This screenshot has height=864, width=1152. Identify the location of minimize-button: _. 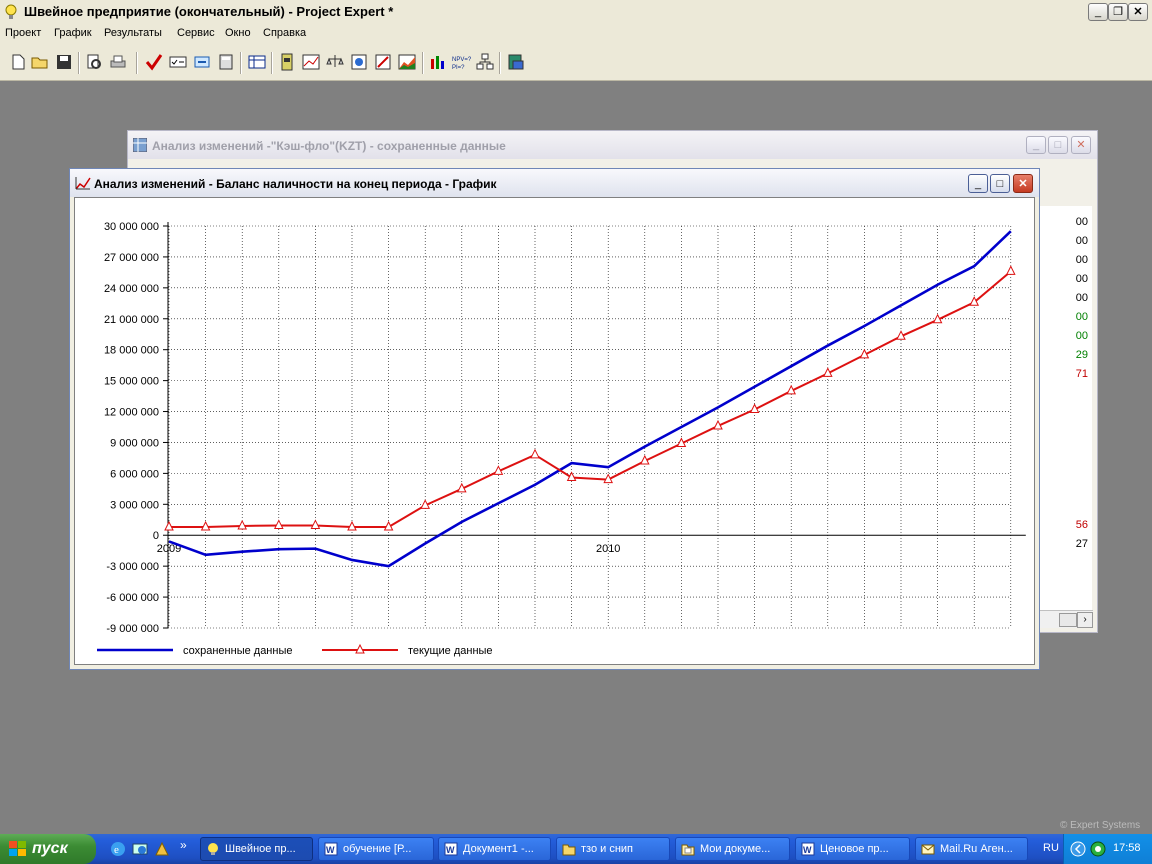
(1098, 12).